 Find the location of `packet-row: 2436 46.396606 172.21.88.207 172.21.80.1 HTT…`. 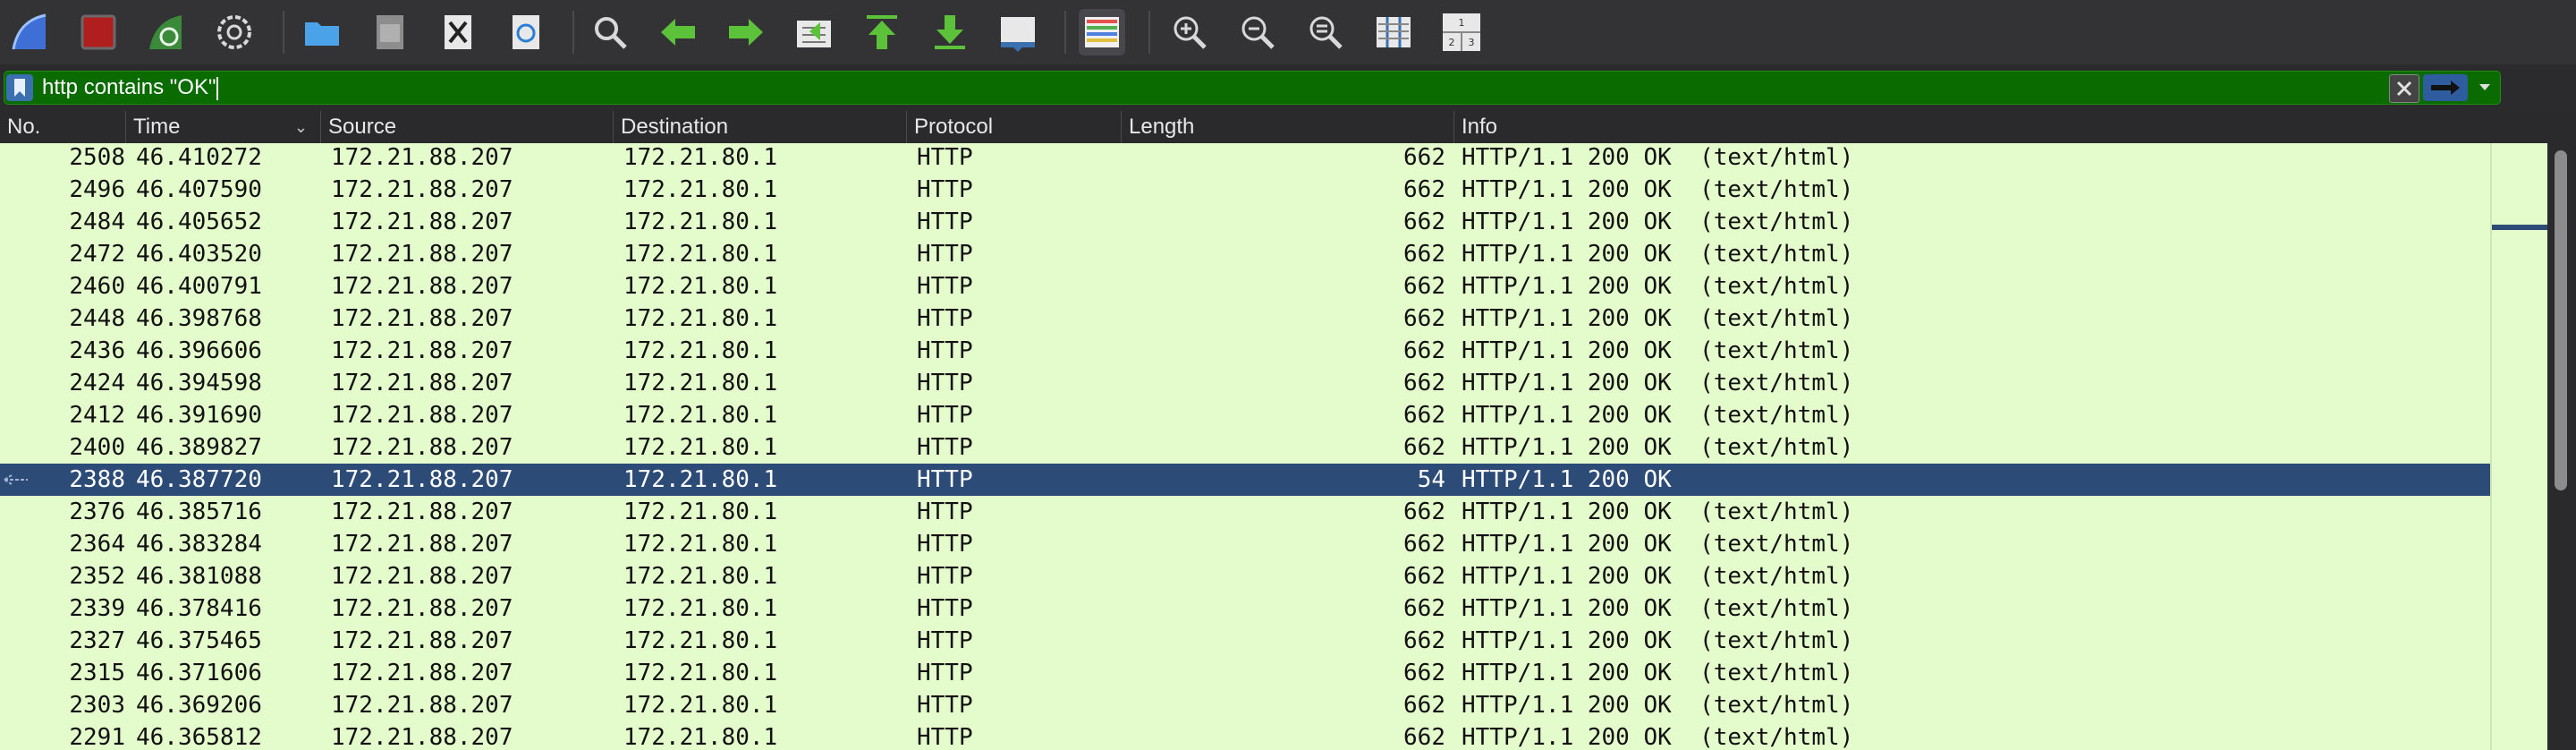

packet-row: 2436 46.396606 172.21.88.207 172.21.80.1 HTT… is located at coordinates (1245, 351).